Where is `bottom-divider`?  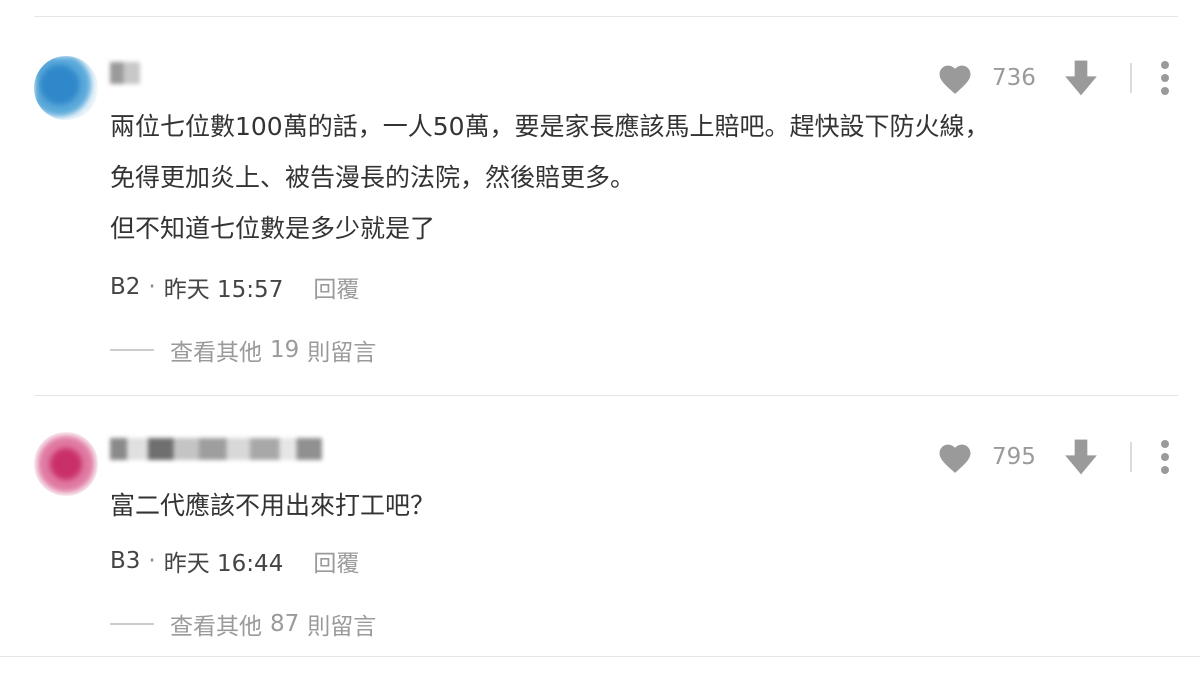
bottom-divider is located at coordinates (600, 656).